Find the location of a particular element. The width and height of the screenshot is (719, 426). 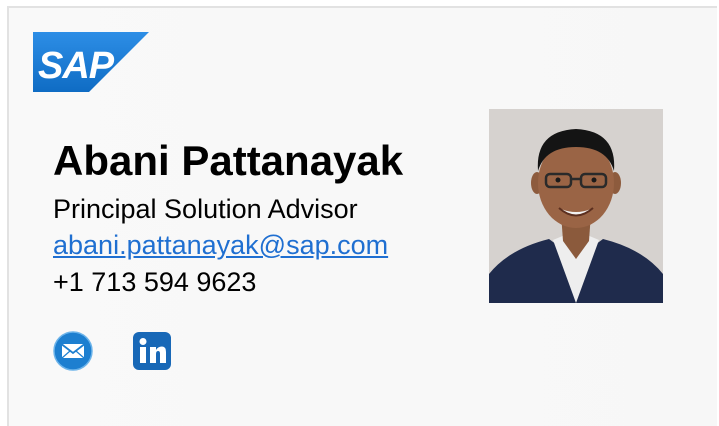

contact-phone: +1 713 594 9623 is located at coordinates (155, 282).